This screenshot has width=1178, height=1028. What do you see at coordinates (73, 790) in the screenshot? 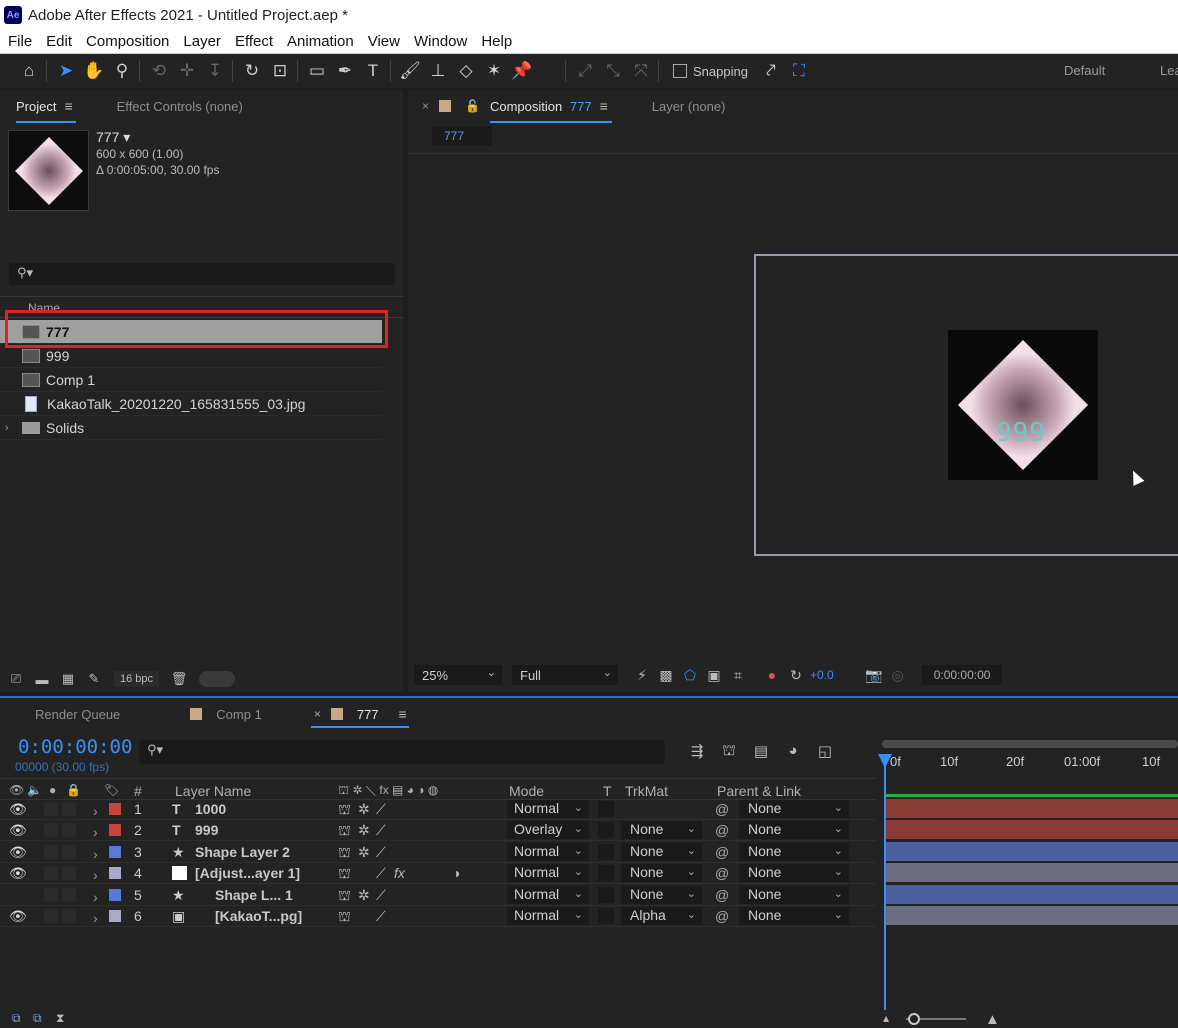
I see `lock-icon: 🔒` at bounding box center [73, 790].